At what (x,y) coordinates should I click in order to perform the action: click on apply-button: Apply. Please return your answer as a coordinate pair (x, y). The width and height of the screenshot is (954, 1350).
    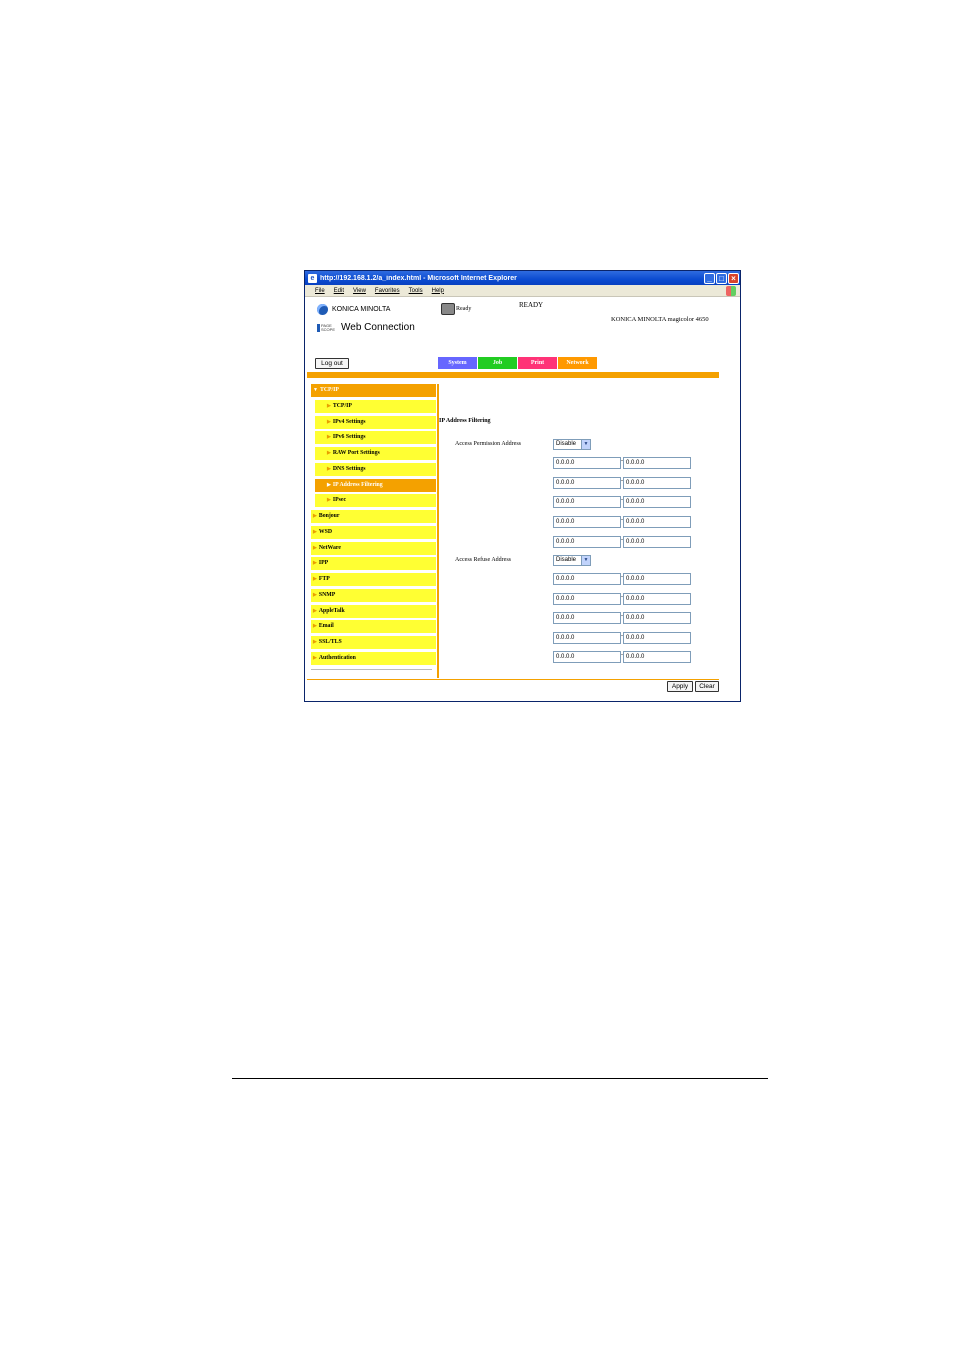
    Looking at the image, I should click on (680, 686).